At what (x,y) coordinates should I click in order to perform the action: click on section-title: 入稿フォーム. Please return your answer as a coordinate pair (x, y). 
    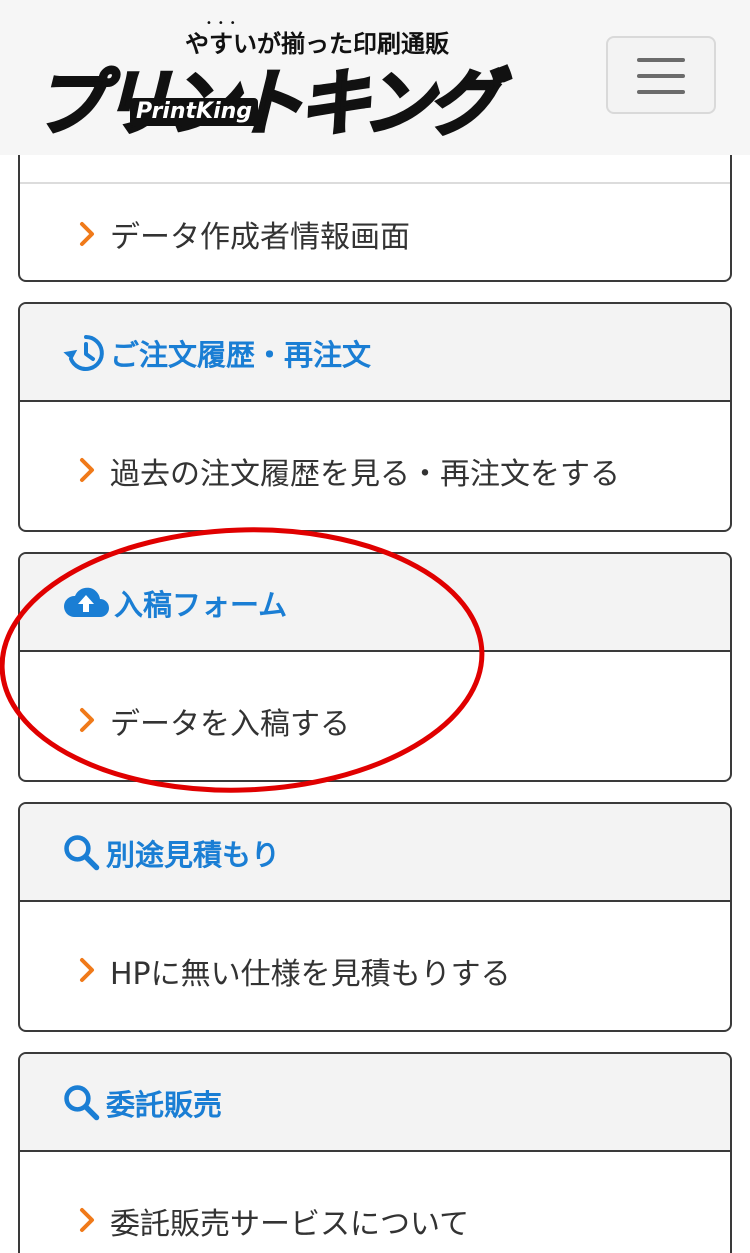
    Looking at the image, I should click on (174, 603).